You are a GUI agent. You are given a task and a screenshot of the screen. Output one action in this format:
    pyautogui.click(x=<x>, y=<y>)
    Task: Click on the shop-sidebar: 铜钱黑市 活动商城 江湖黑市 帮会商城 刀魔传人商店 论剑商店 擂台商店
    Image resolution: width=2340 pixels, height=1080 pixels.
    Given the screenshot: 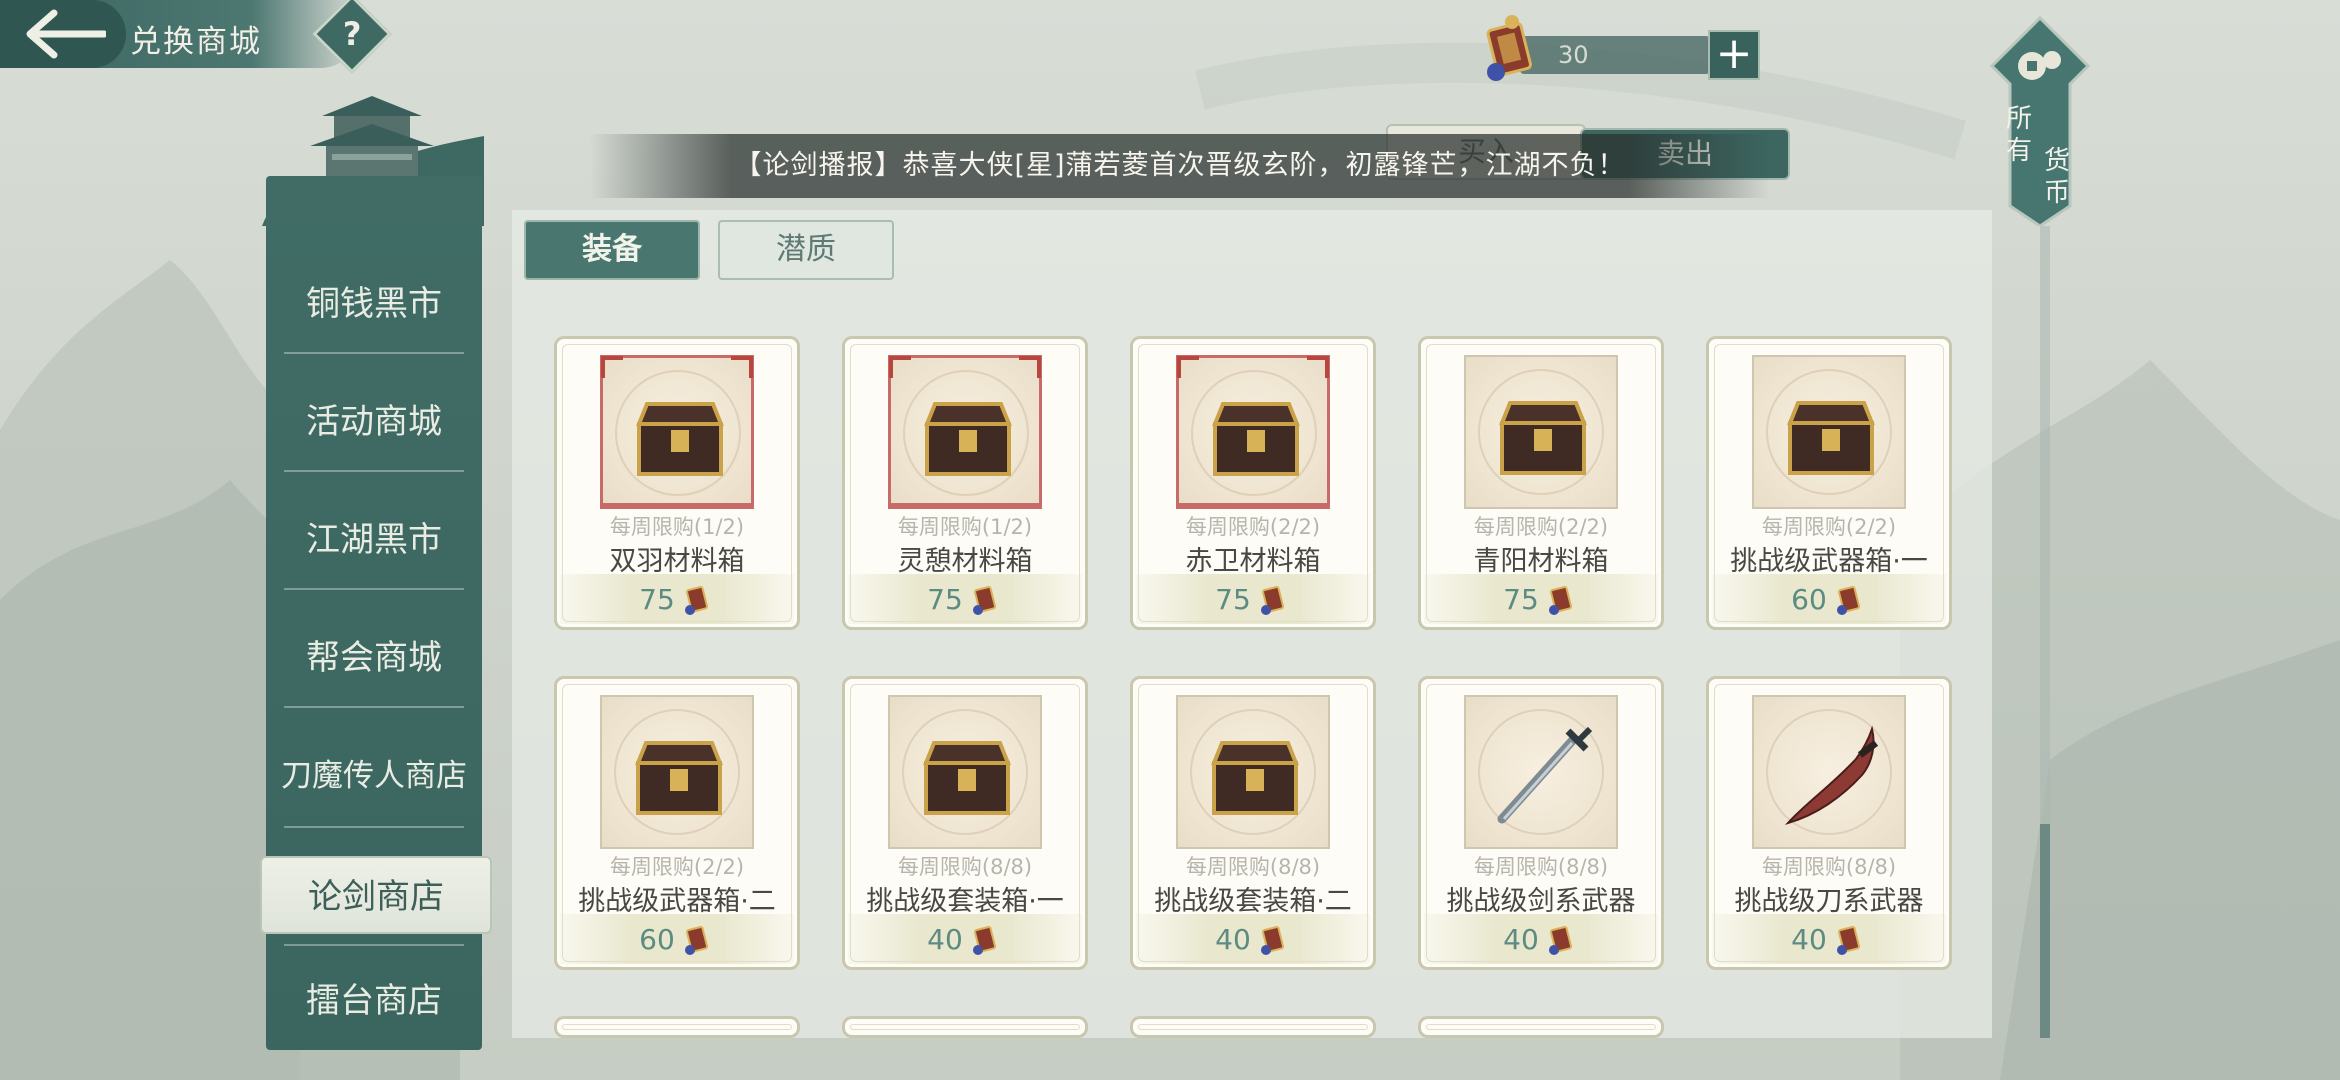 What is the action you would take?
    pyautogui.click(x=376, y=613)
    